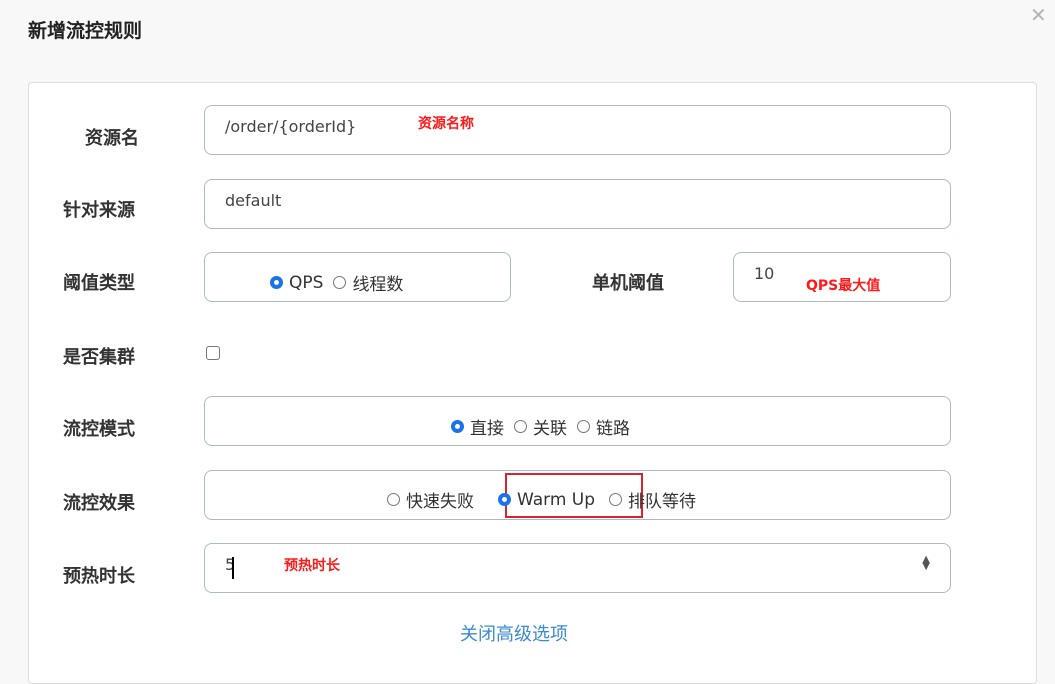 The height and width of the screenshot is (684, 1055). I want to click on grade-option-qps-label: QPS, so click(306, 282).